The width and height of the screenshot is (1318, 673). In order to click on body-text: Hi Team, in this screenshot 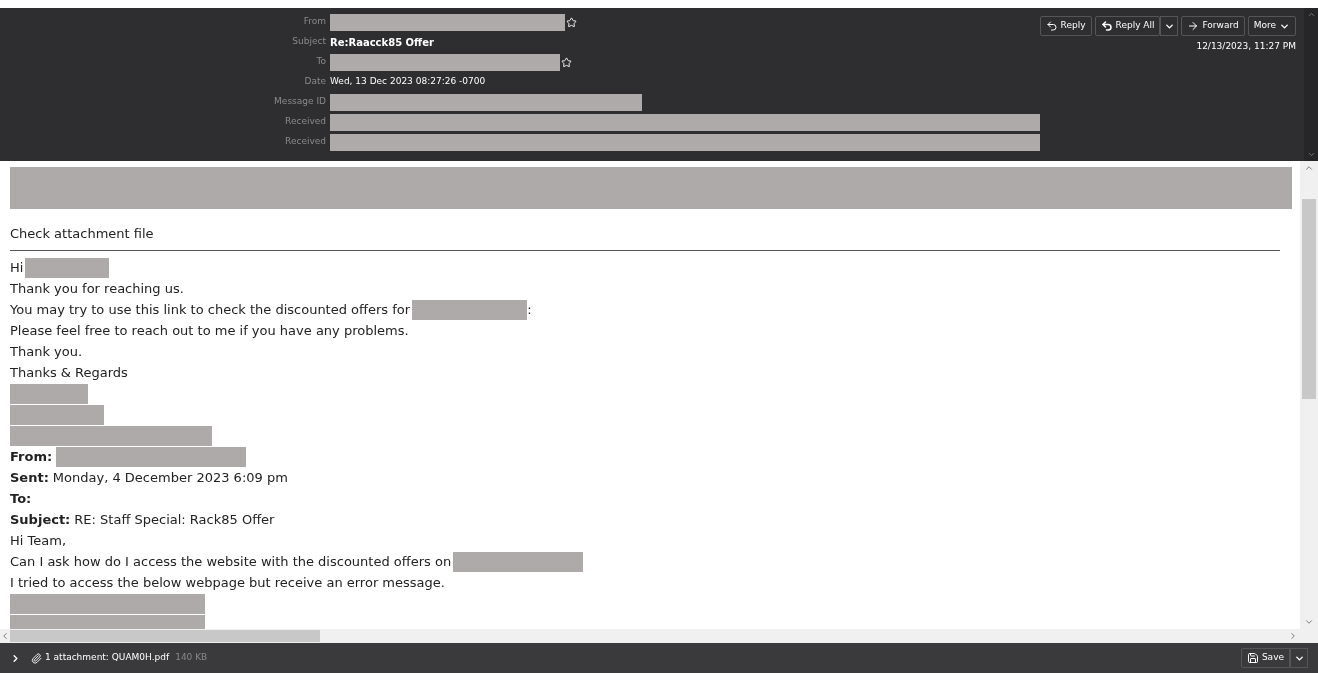, I will do `click(38, 541)`.